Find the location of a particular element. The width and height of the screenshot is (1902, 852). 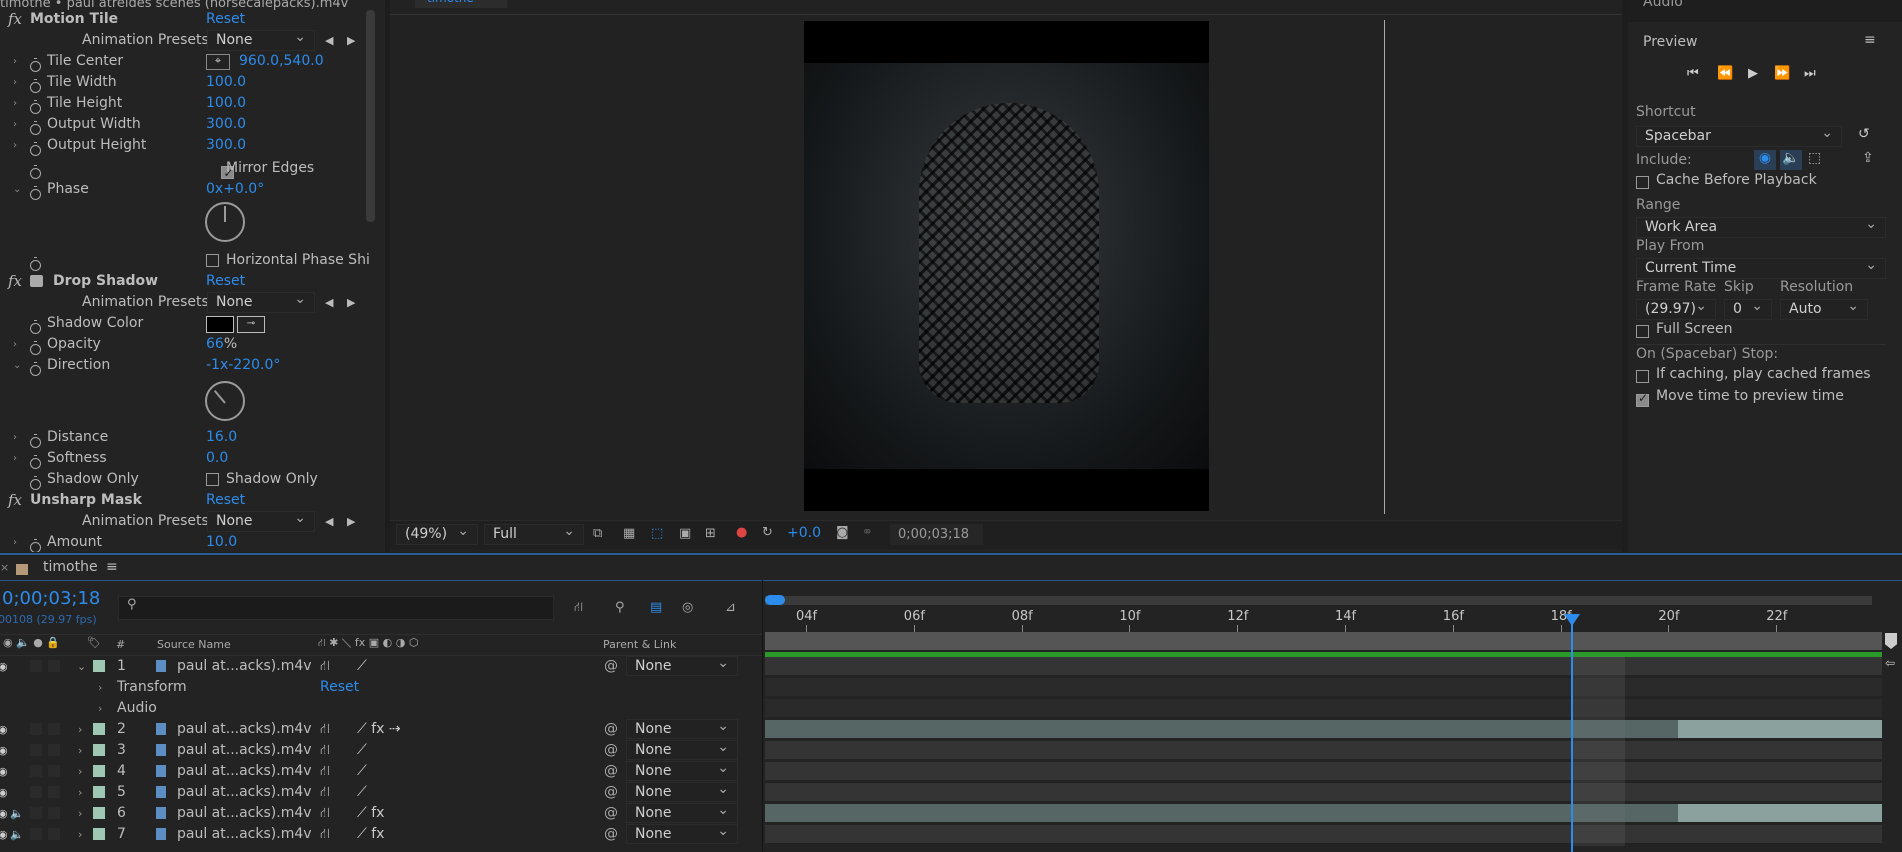

panel-menu-icon: ≡ is located at coordinates (1870, 40).